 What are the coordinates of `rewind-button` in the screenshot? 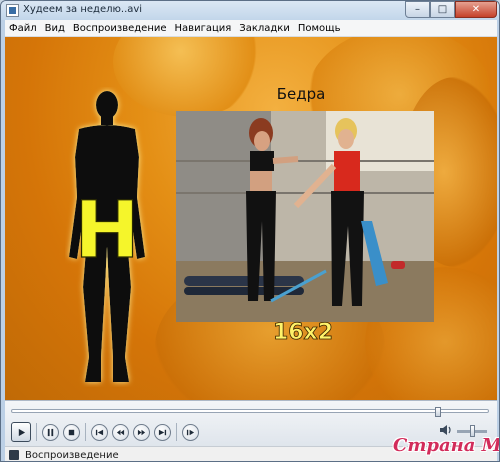 It's located at (120, 432).